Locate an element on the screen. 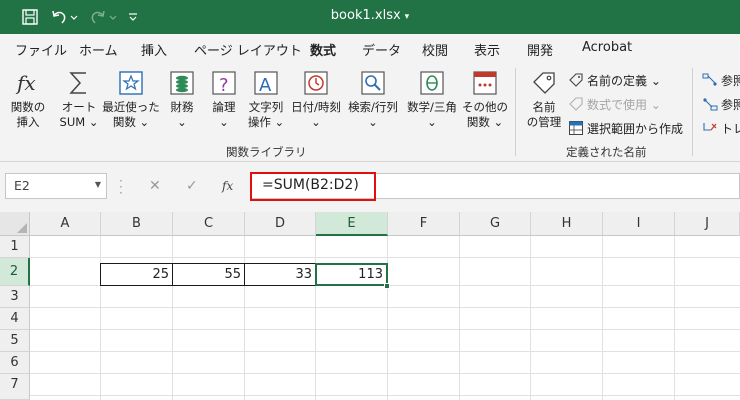 The width and height of the screenshot is (740, 400). math-trig-label-1: 数学/三角 is located at coordinates (432, 107).